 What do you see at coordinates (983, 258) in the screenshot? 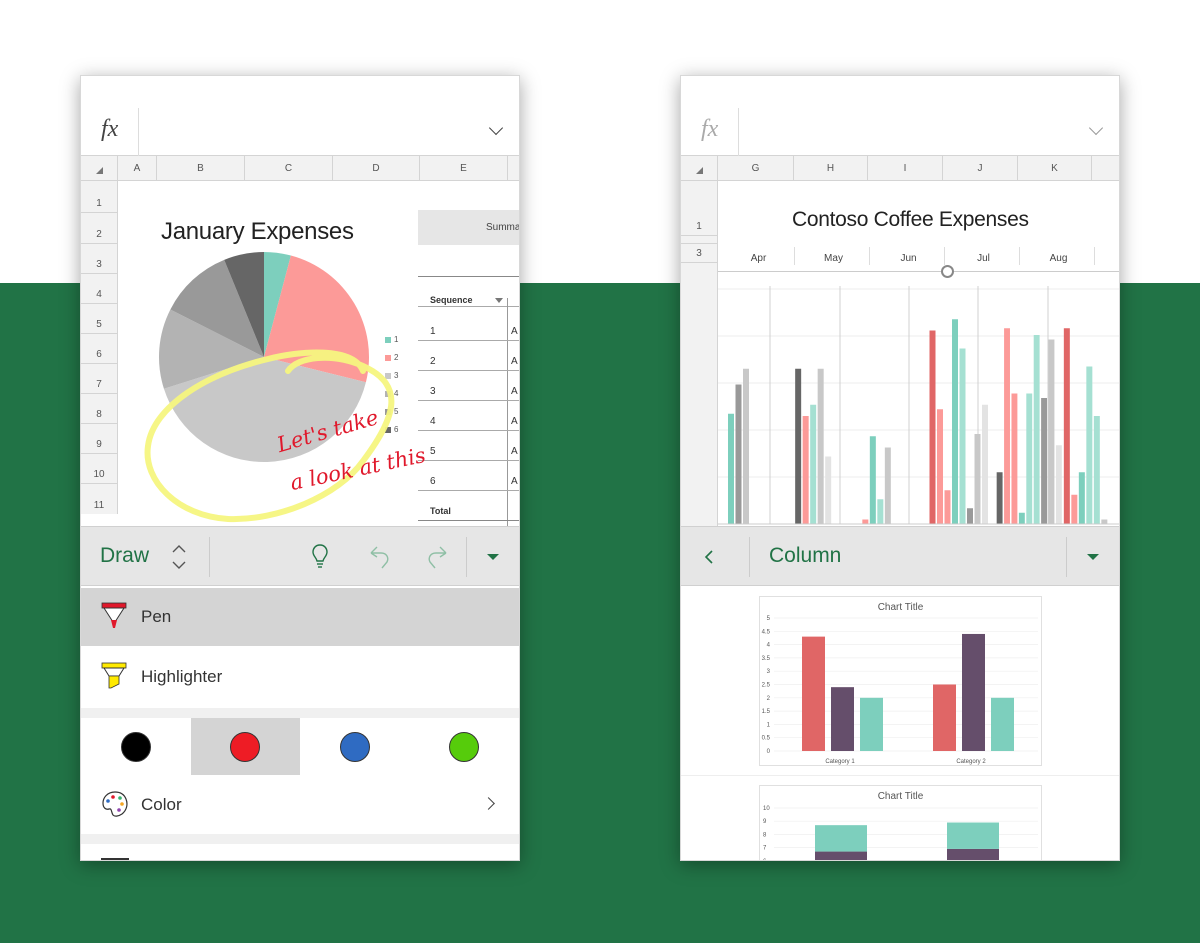
I see `timeline-month: Jul` at bounding box center [983, 258].